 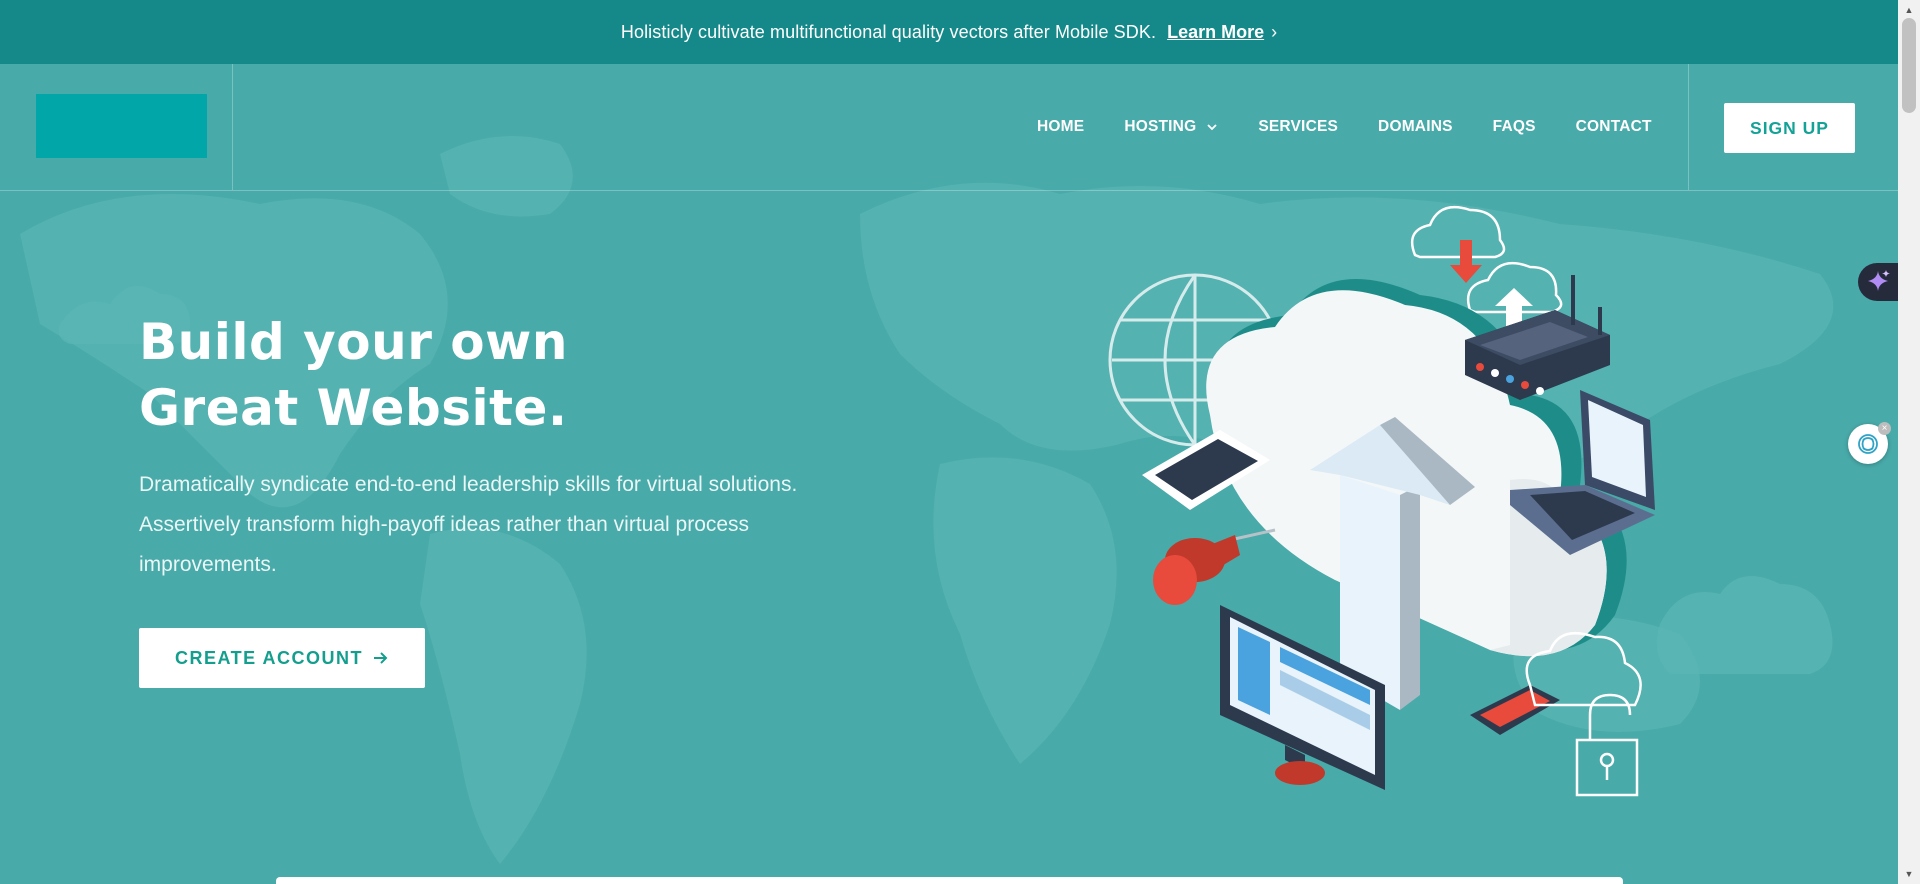 What do you see at coordinates (353, 375) in the screenshot?
I see `hero-title: Build your own Great Website.` at bounding box center [353, 375].